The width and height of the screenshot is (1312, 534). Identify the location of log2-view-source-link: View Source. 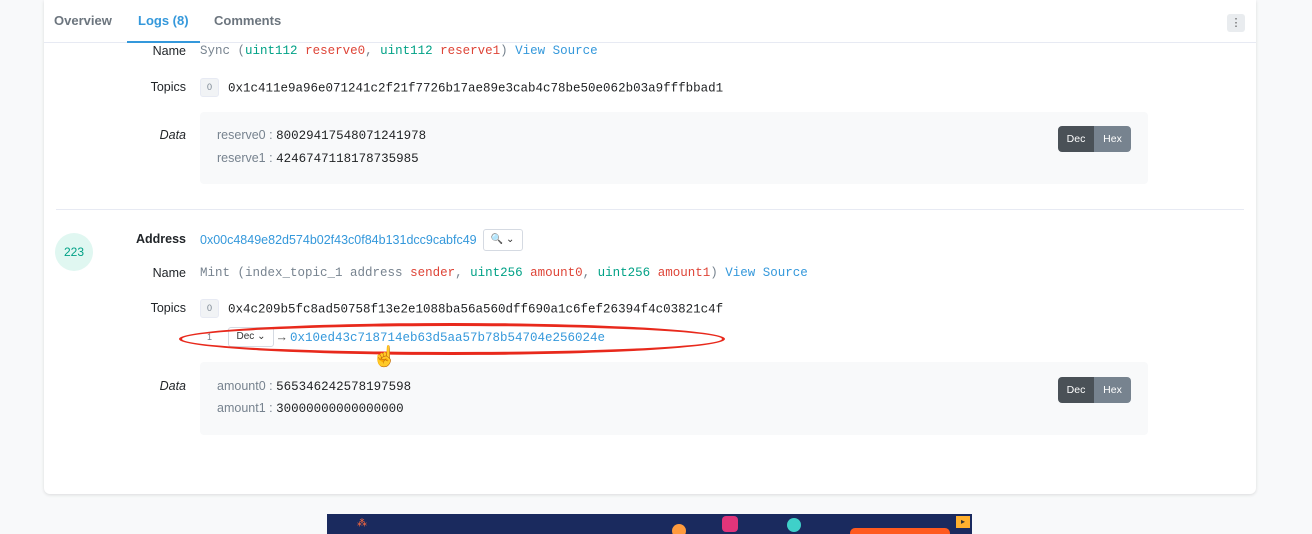
(766, 273).